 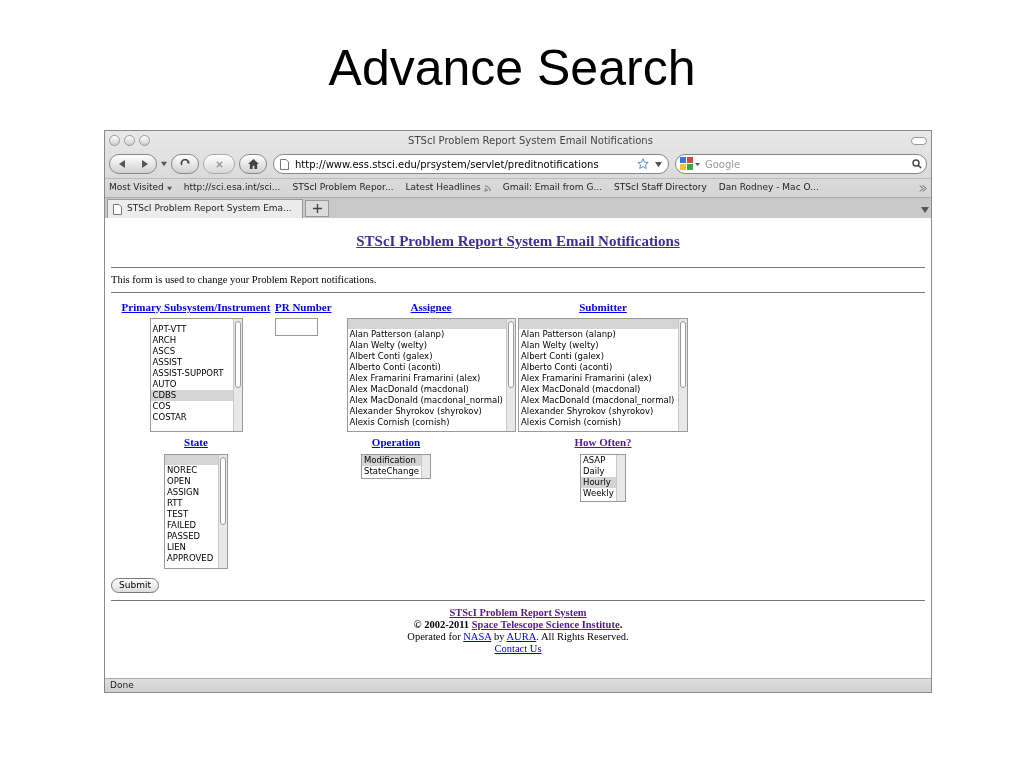 What do you see at coordinates (598, 460) in the screenshot?
I see `list-option: ASAP` at bounding box center [598, 460].